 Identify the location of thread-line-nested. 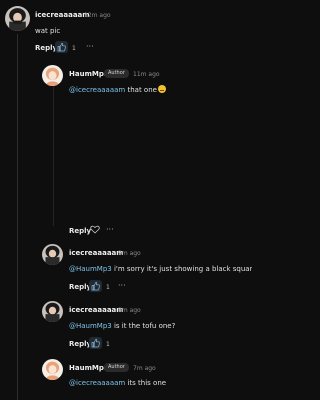
(53, 156).